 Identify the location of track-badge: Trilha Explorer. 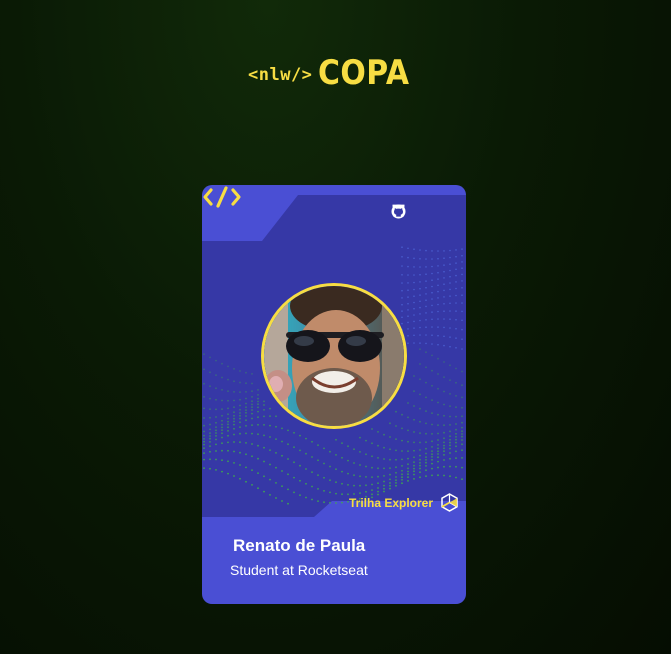
(404, 502).